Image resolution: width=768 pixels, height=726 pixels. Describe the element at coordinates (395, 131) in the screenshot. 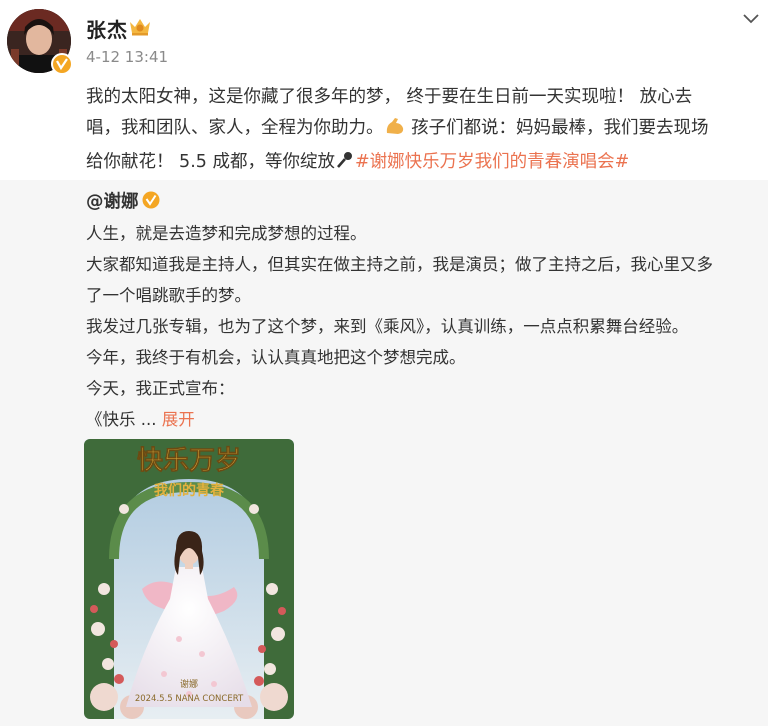

I see `flexed-biceps-icon` at that location.